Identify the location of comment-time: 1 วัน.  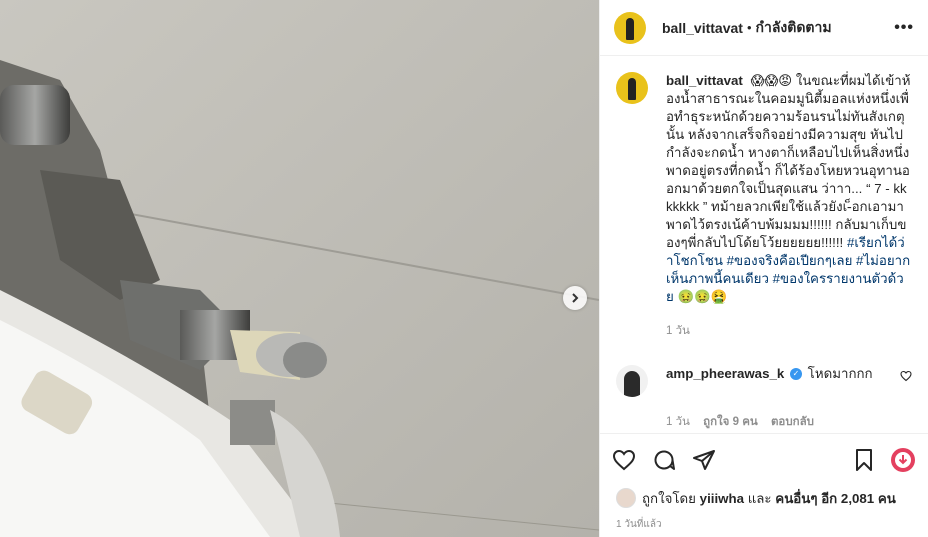
(678, 422).